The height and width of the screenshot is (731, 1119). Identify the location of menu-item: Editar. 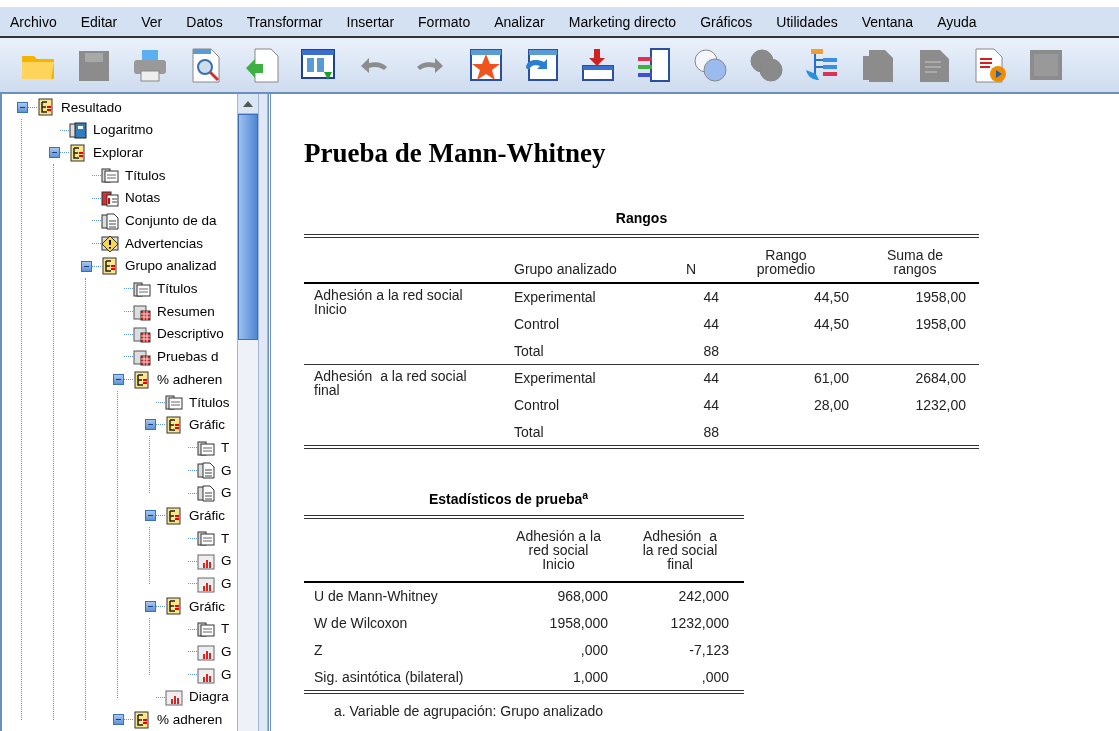
(99, 21).